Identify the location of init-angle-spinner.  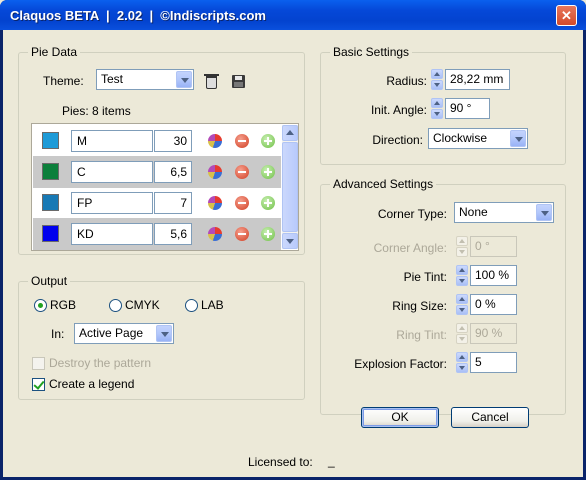
(437, 108).